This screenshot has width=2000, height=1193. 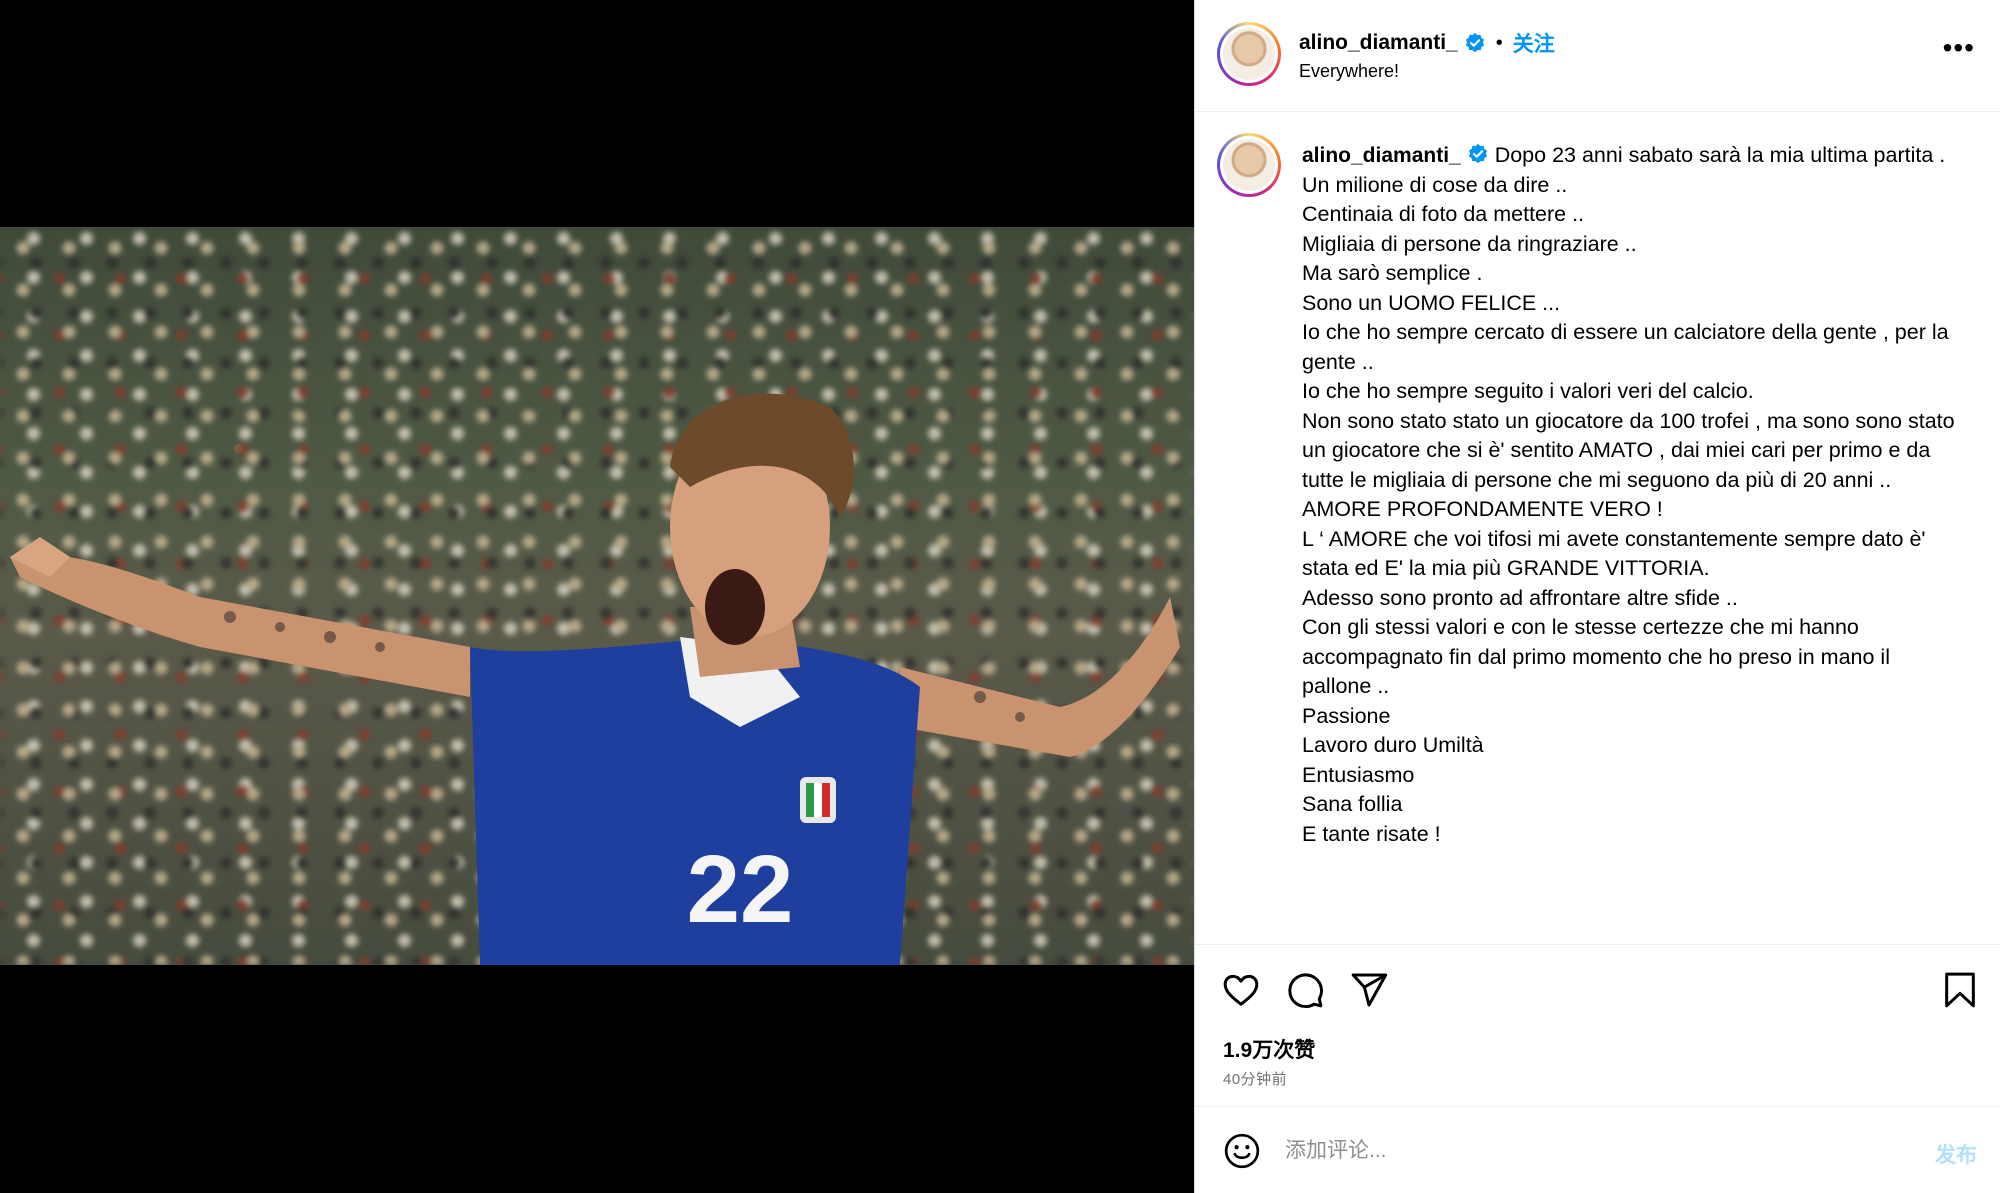 What do you see at coordinates (1435, 184) in the screenshot?
I see `caption-line: Un milione di cose da dire ..` at bounding box center [1435, 184].